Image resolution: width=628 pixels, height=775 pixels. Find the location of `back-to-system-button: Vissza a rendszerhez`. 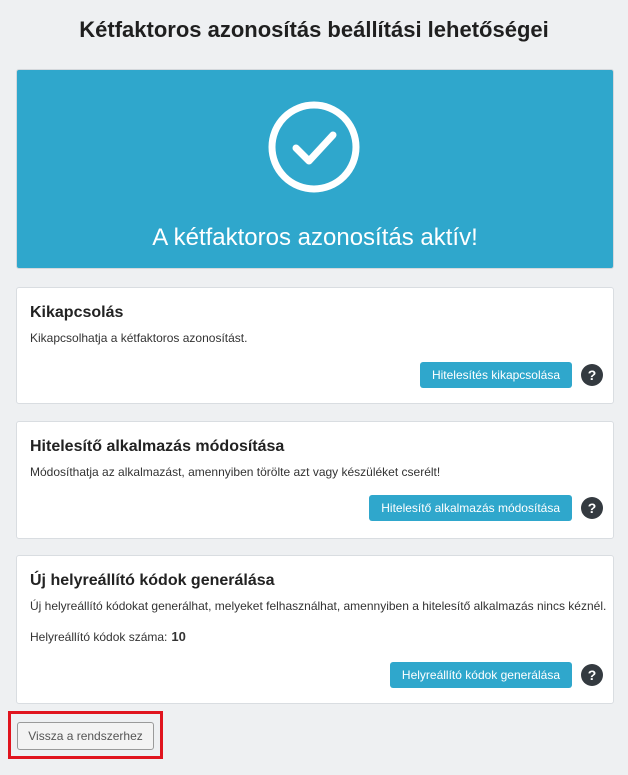

back-to-system-button: Vissza a rendszerhez is located at coordinates (85, 736).